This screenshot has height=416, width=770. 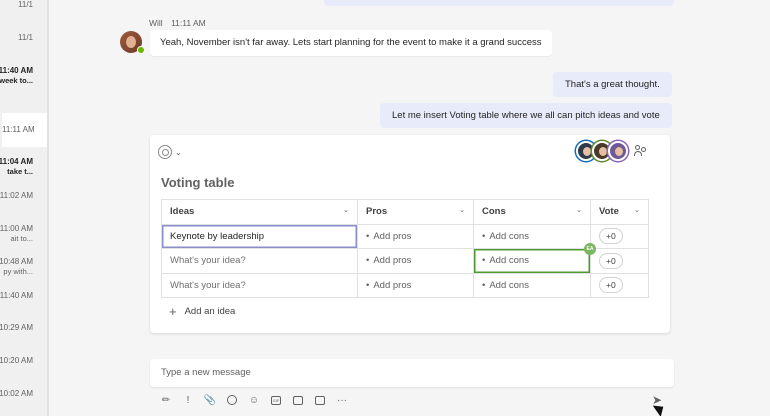 I want to click on chat-item-active: 11:11 AM, so click(x=24, y=130).